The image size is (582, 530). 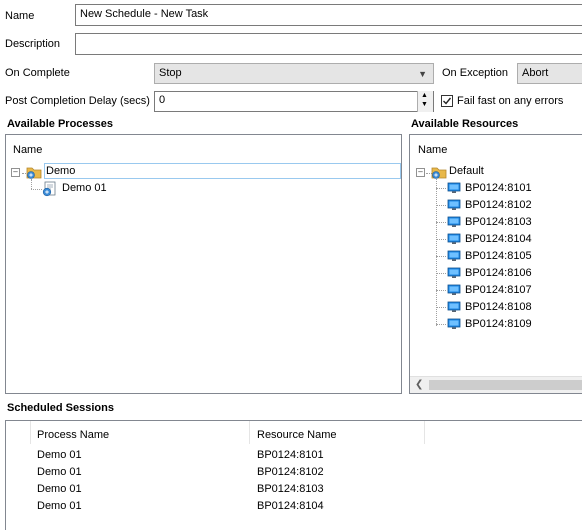 What do you see at coordinates (498, 290) in the screenshot?
I see `resource-item-label: BP0124:8107` at bounding box center [498, 290].